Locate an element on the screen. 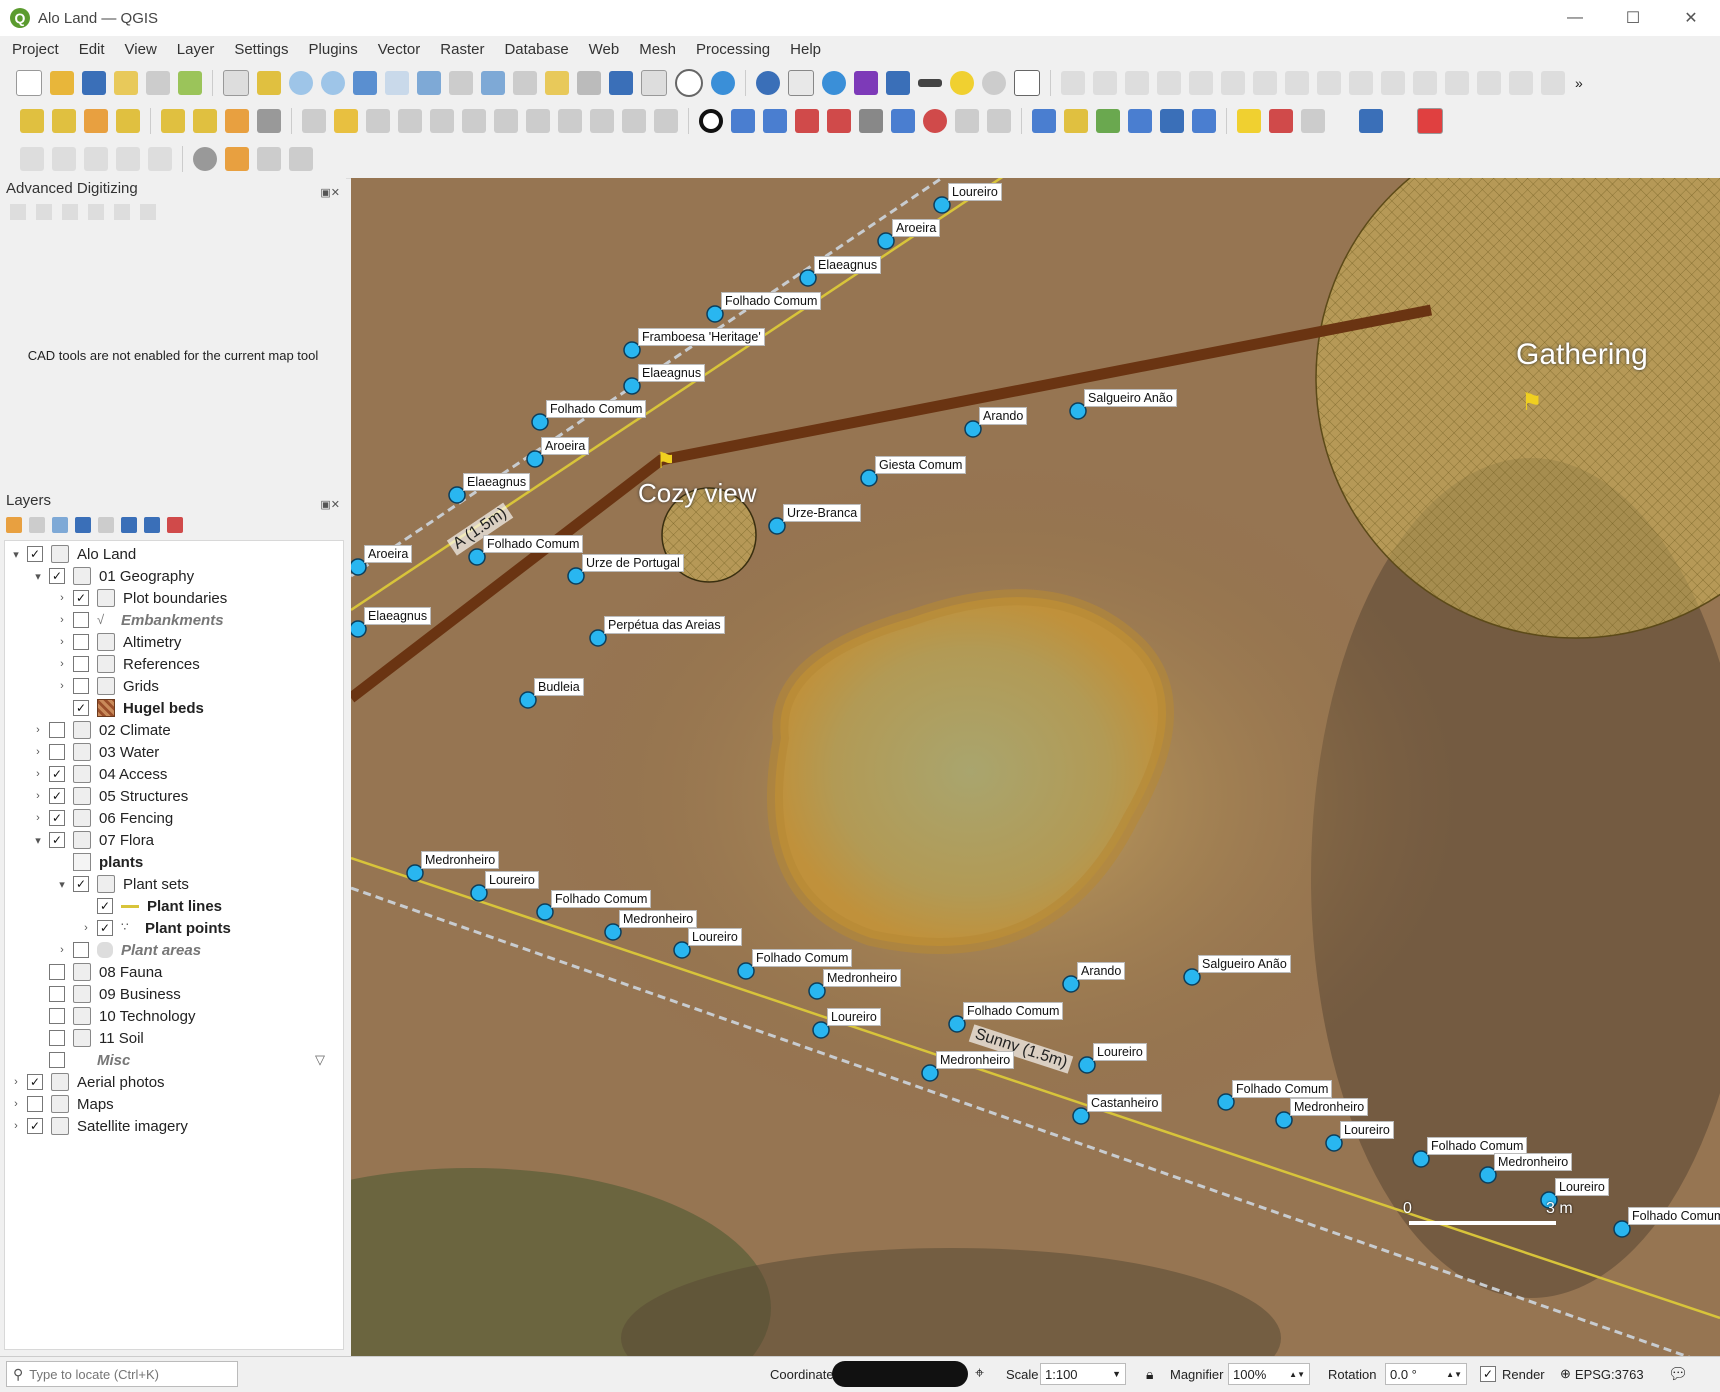 Image resolution: width=1720 pixels, height=1392 pixels. save-edits-icon is located at coordinates (378, 121).